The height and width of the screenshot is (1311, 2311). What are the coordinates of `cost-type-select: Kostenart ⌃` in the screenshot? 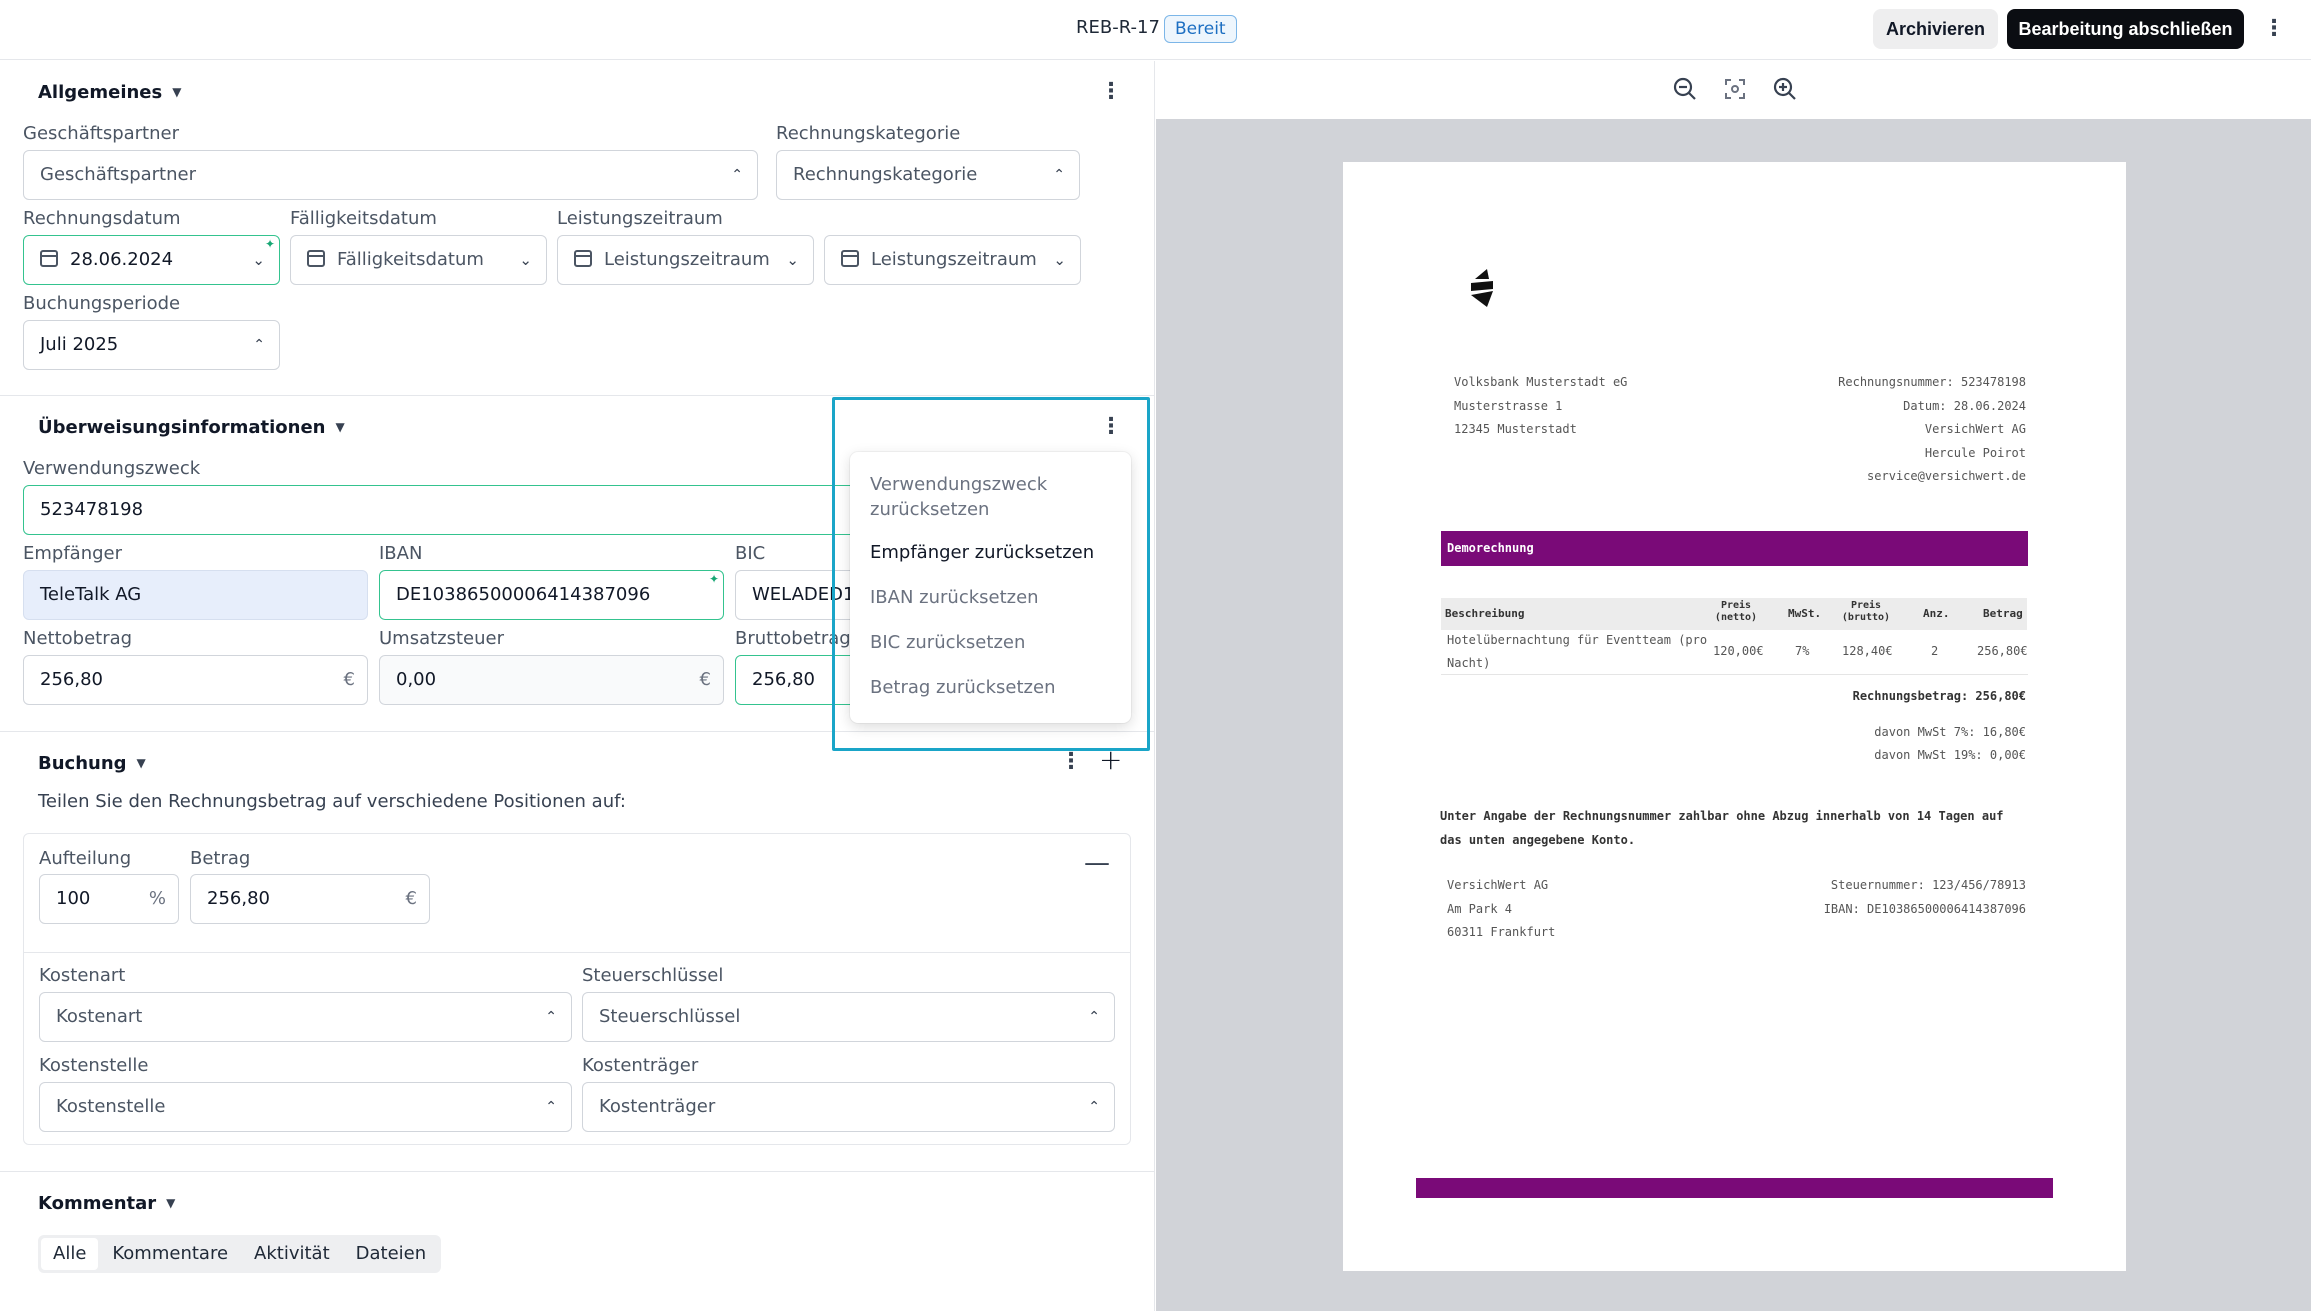 It's located at (305, 1017).